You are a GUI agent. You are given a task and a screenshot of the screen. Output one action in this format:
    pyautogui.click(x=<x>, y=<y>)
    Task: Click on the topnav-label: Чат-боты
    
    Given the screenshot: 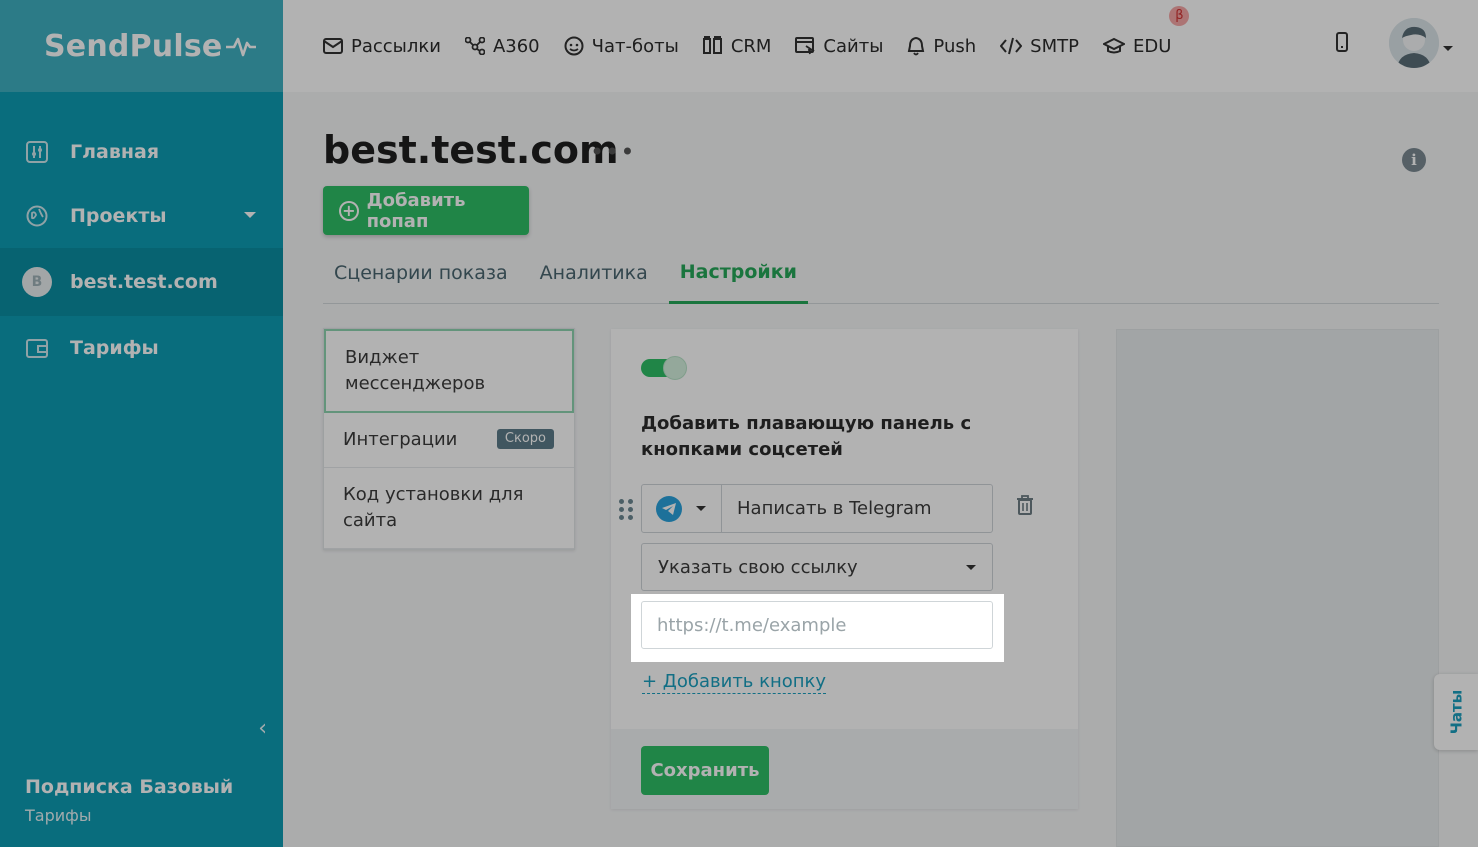 What is the action you would take?
    pyautogui.click(x=635, y=46)
    